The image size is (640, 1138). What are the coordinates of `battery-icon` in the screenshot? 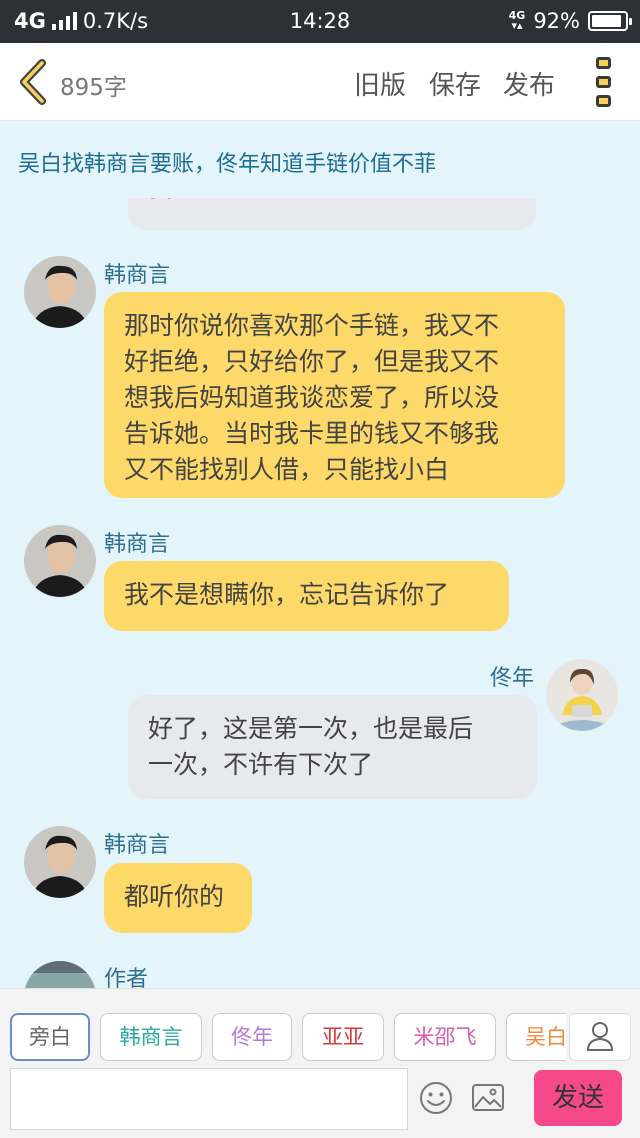 It's located at (610, 21).